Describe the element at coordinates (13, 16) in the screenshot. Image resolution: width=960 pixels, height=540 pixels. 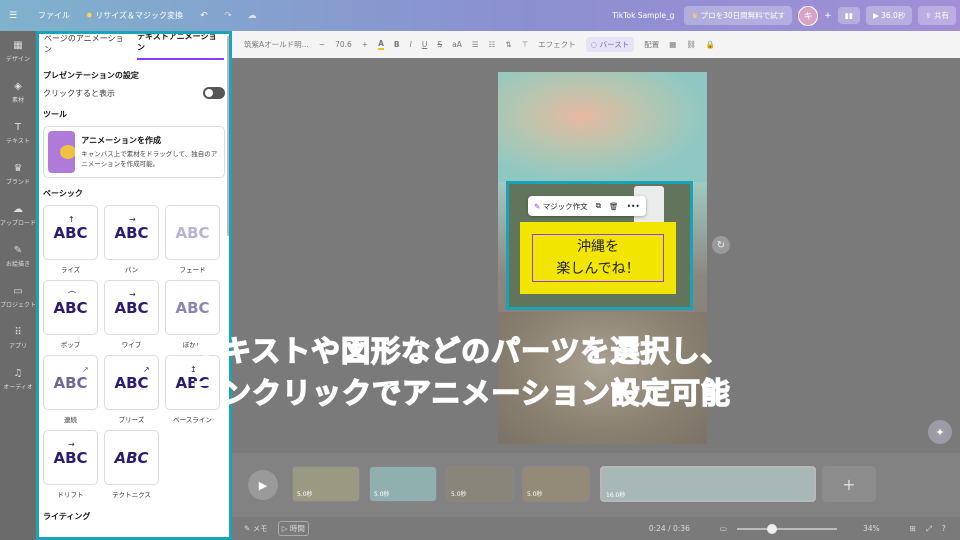
I see `menu-icon: ☰` at that location.